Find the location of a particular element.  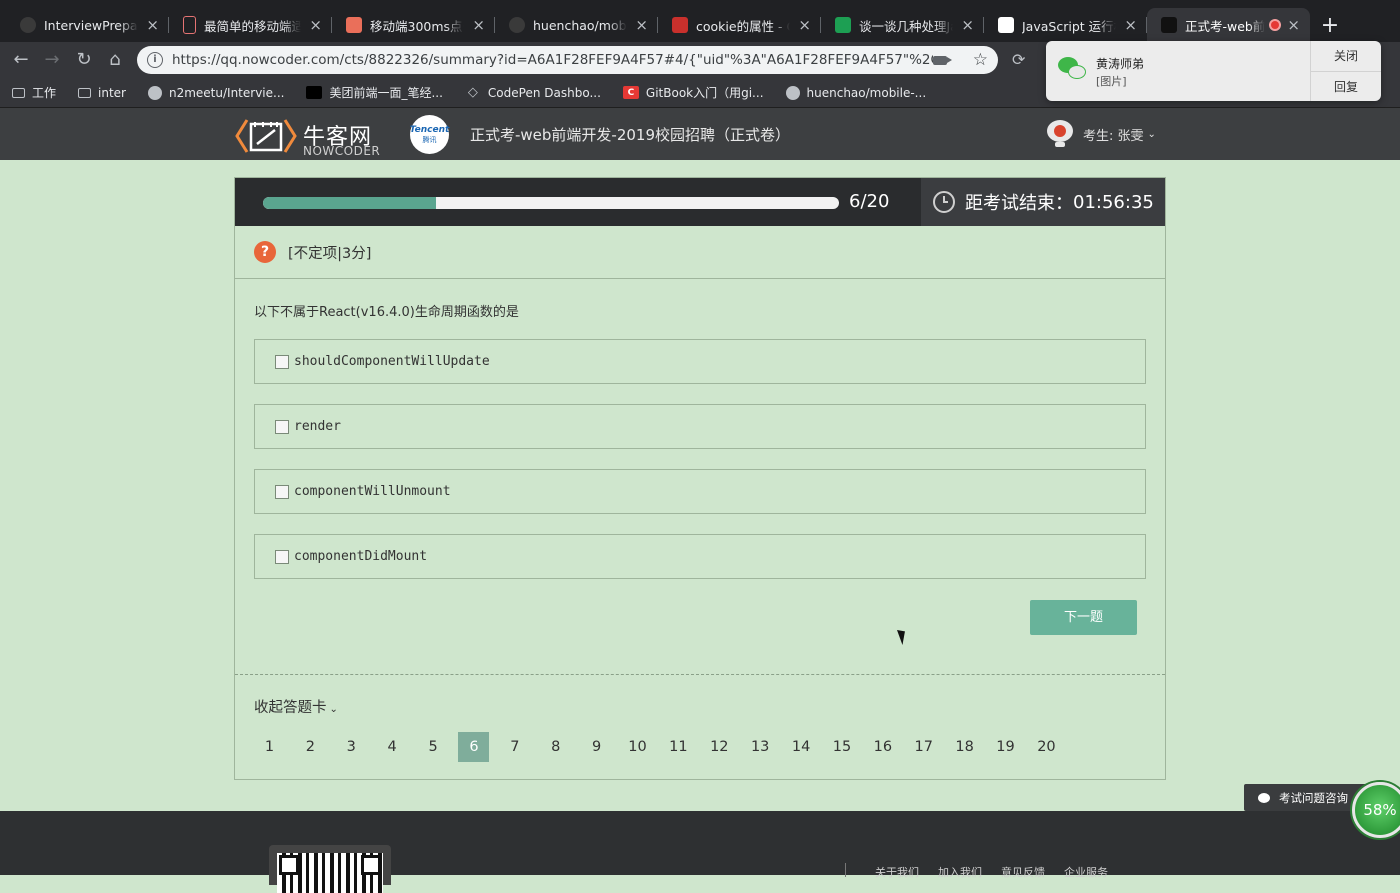

tab-title: huenchao/mobile- is located at coordinates (580, 25).